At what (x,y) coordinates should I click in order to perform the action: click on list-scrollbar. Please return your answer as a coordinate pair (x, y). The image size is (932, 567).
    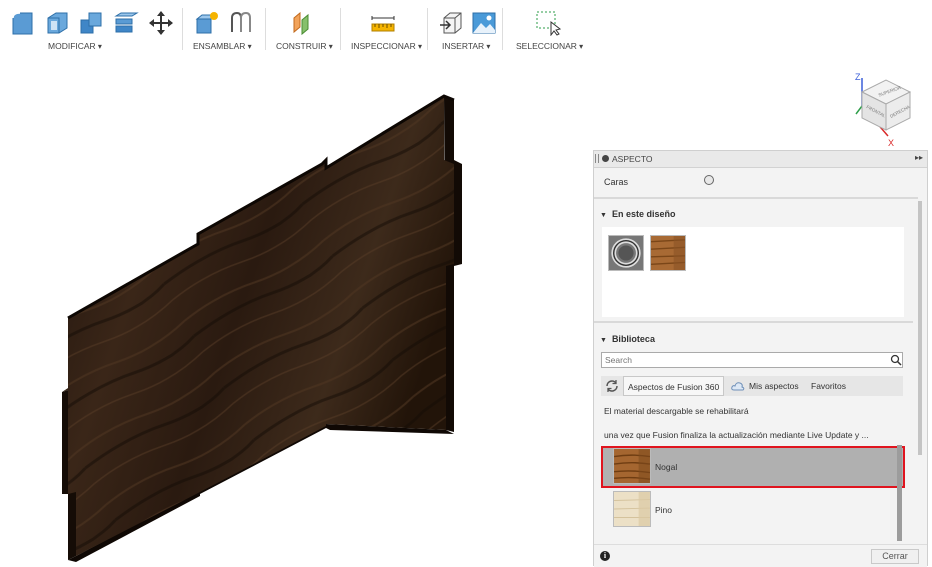
    Looking at the image, I should click on (899, 493).